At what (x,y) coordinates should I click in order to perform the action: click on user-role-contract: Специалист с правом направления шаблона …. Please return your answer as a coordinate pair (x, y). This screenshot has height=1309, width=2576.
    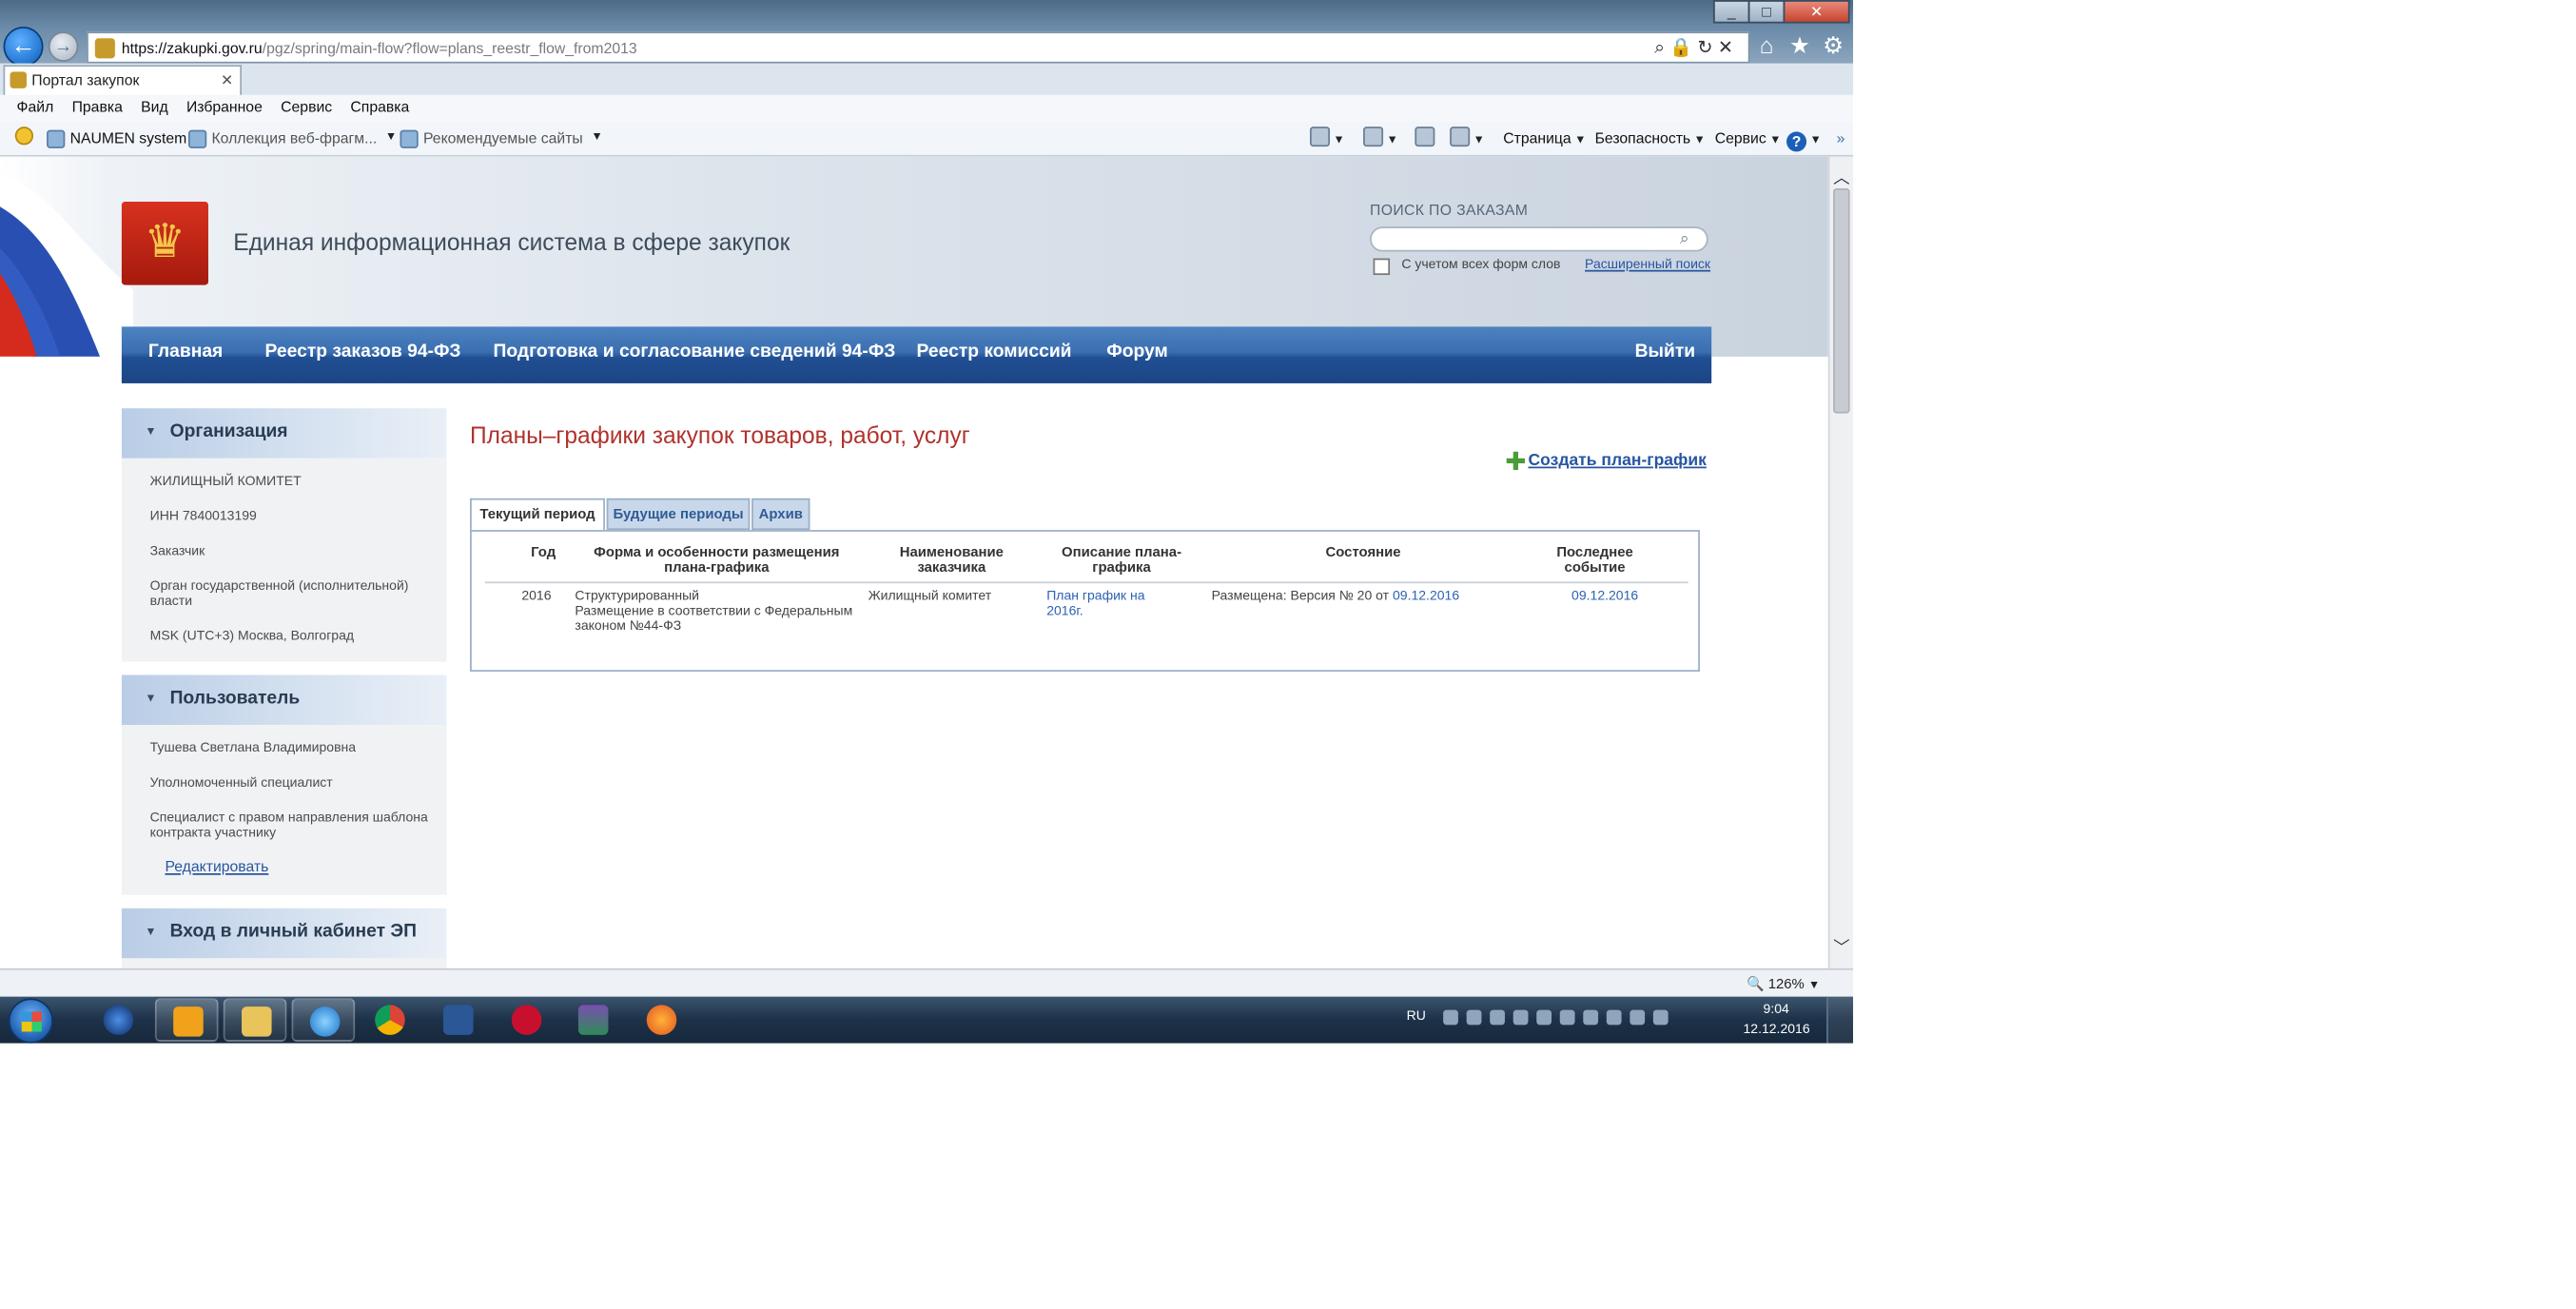
    Looking at the image, I should click on (289, 825).